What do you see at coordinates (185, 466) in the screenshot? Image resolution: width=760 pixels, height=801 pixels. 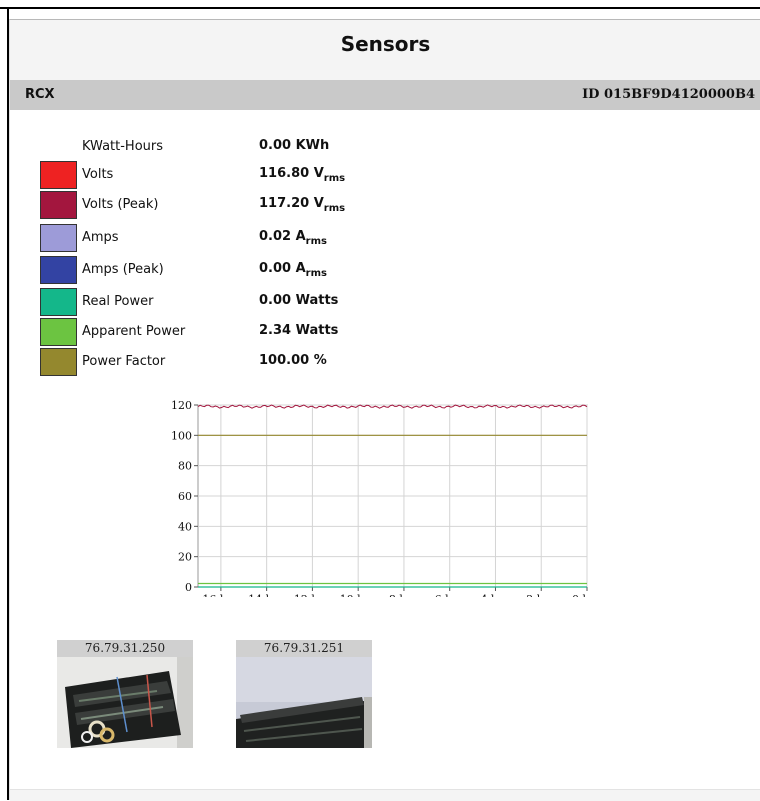 I see `y-tick-label: 80` at bounding box center [185, 466].